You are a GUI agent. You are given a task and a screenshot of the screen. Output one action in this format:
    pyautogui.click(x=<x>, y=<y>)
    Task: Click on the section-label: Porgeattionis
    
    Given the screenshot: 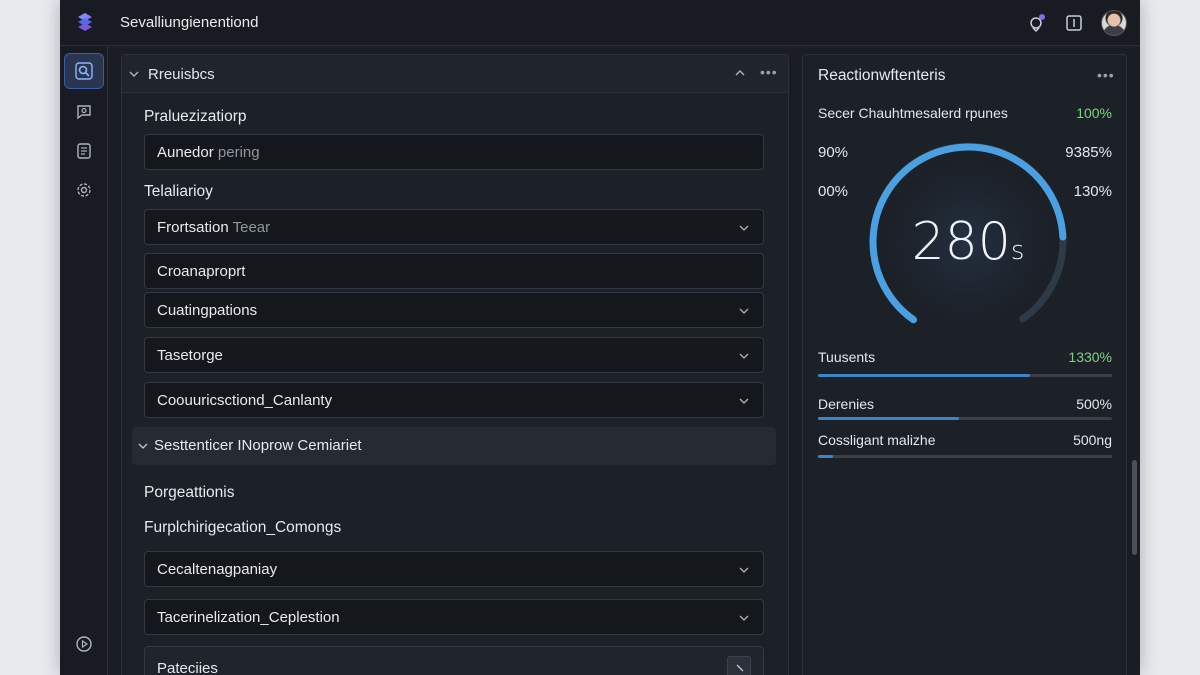 What is the action you would take?
    pyautogui.click(x=189, y=492)
    